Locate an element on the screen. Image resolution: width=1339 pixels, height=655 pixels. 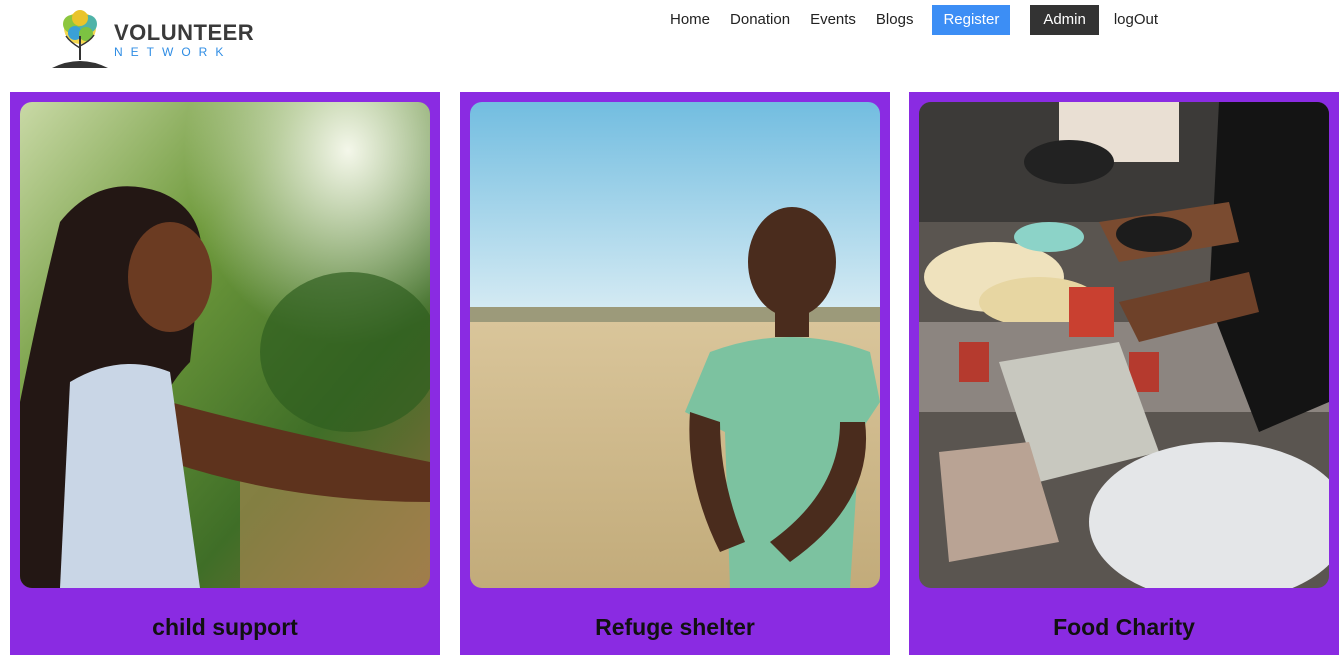
admin-button: Admin is located at coordinates (1064, 20).